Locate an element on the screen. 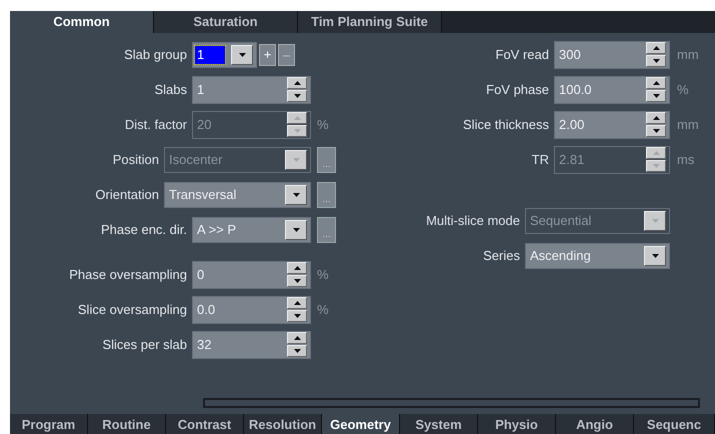  combo-field: 1 is located at coordinates (224, 55).